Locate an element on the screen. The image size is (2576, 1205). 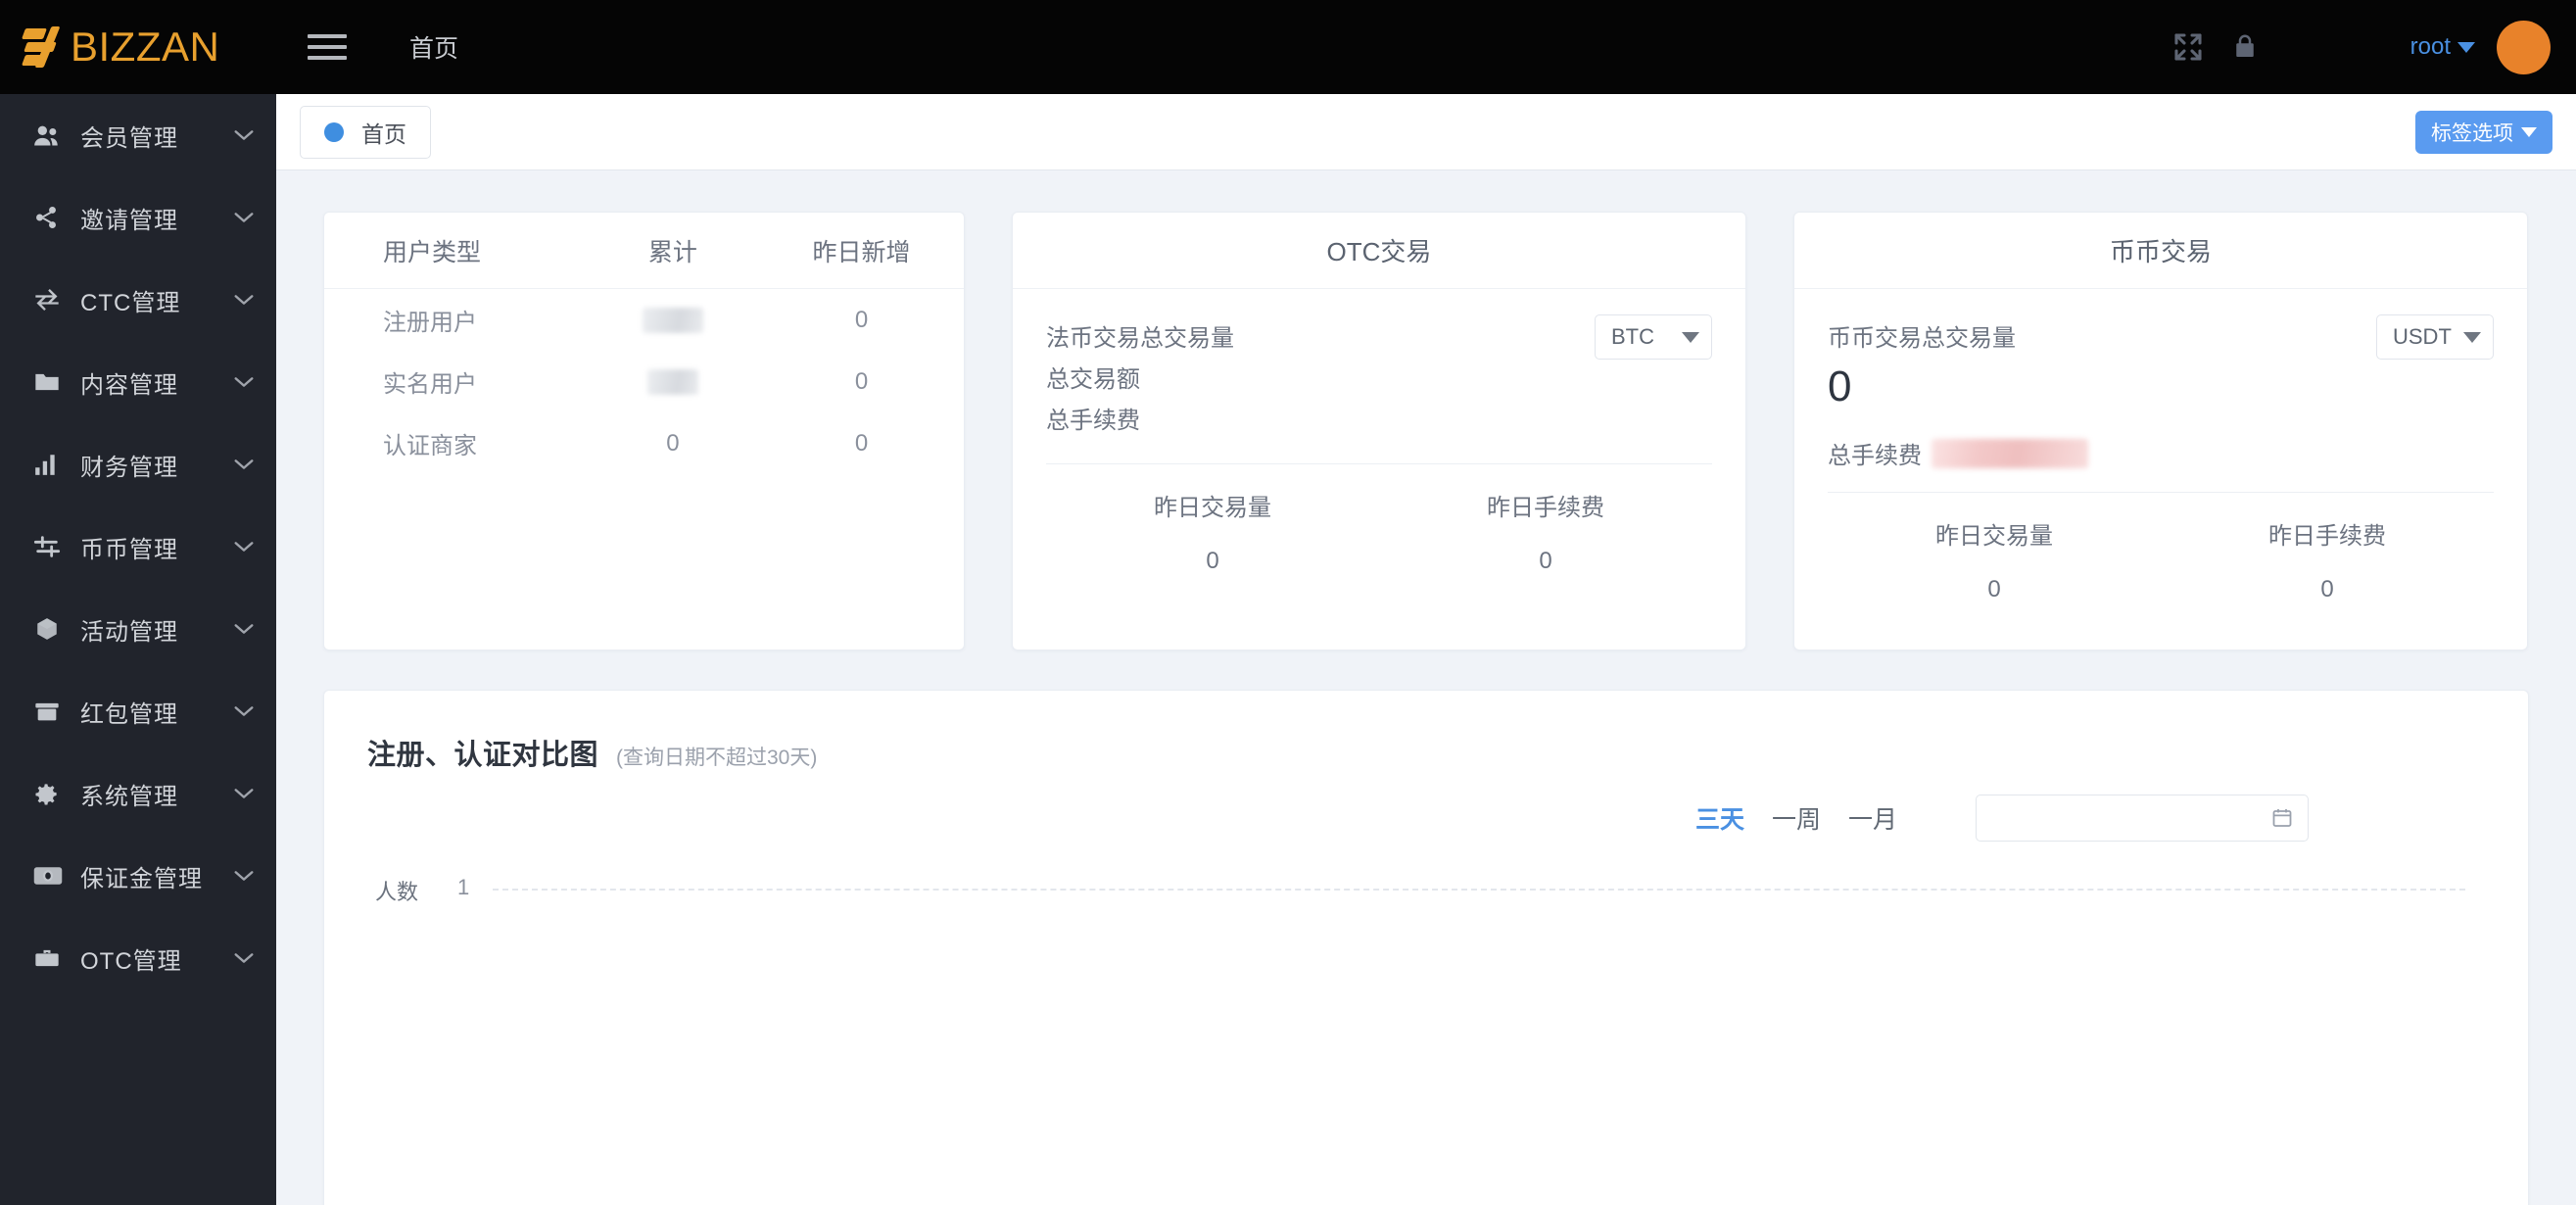
chart-header: 注册、认证对比图 (查询日期不超过30天) is located at coordinates (1426, 752).